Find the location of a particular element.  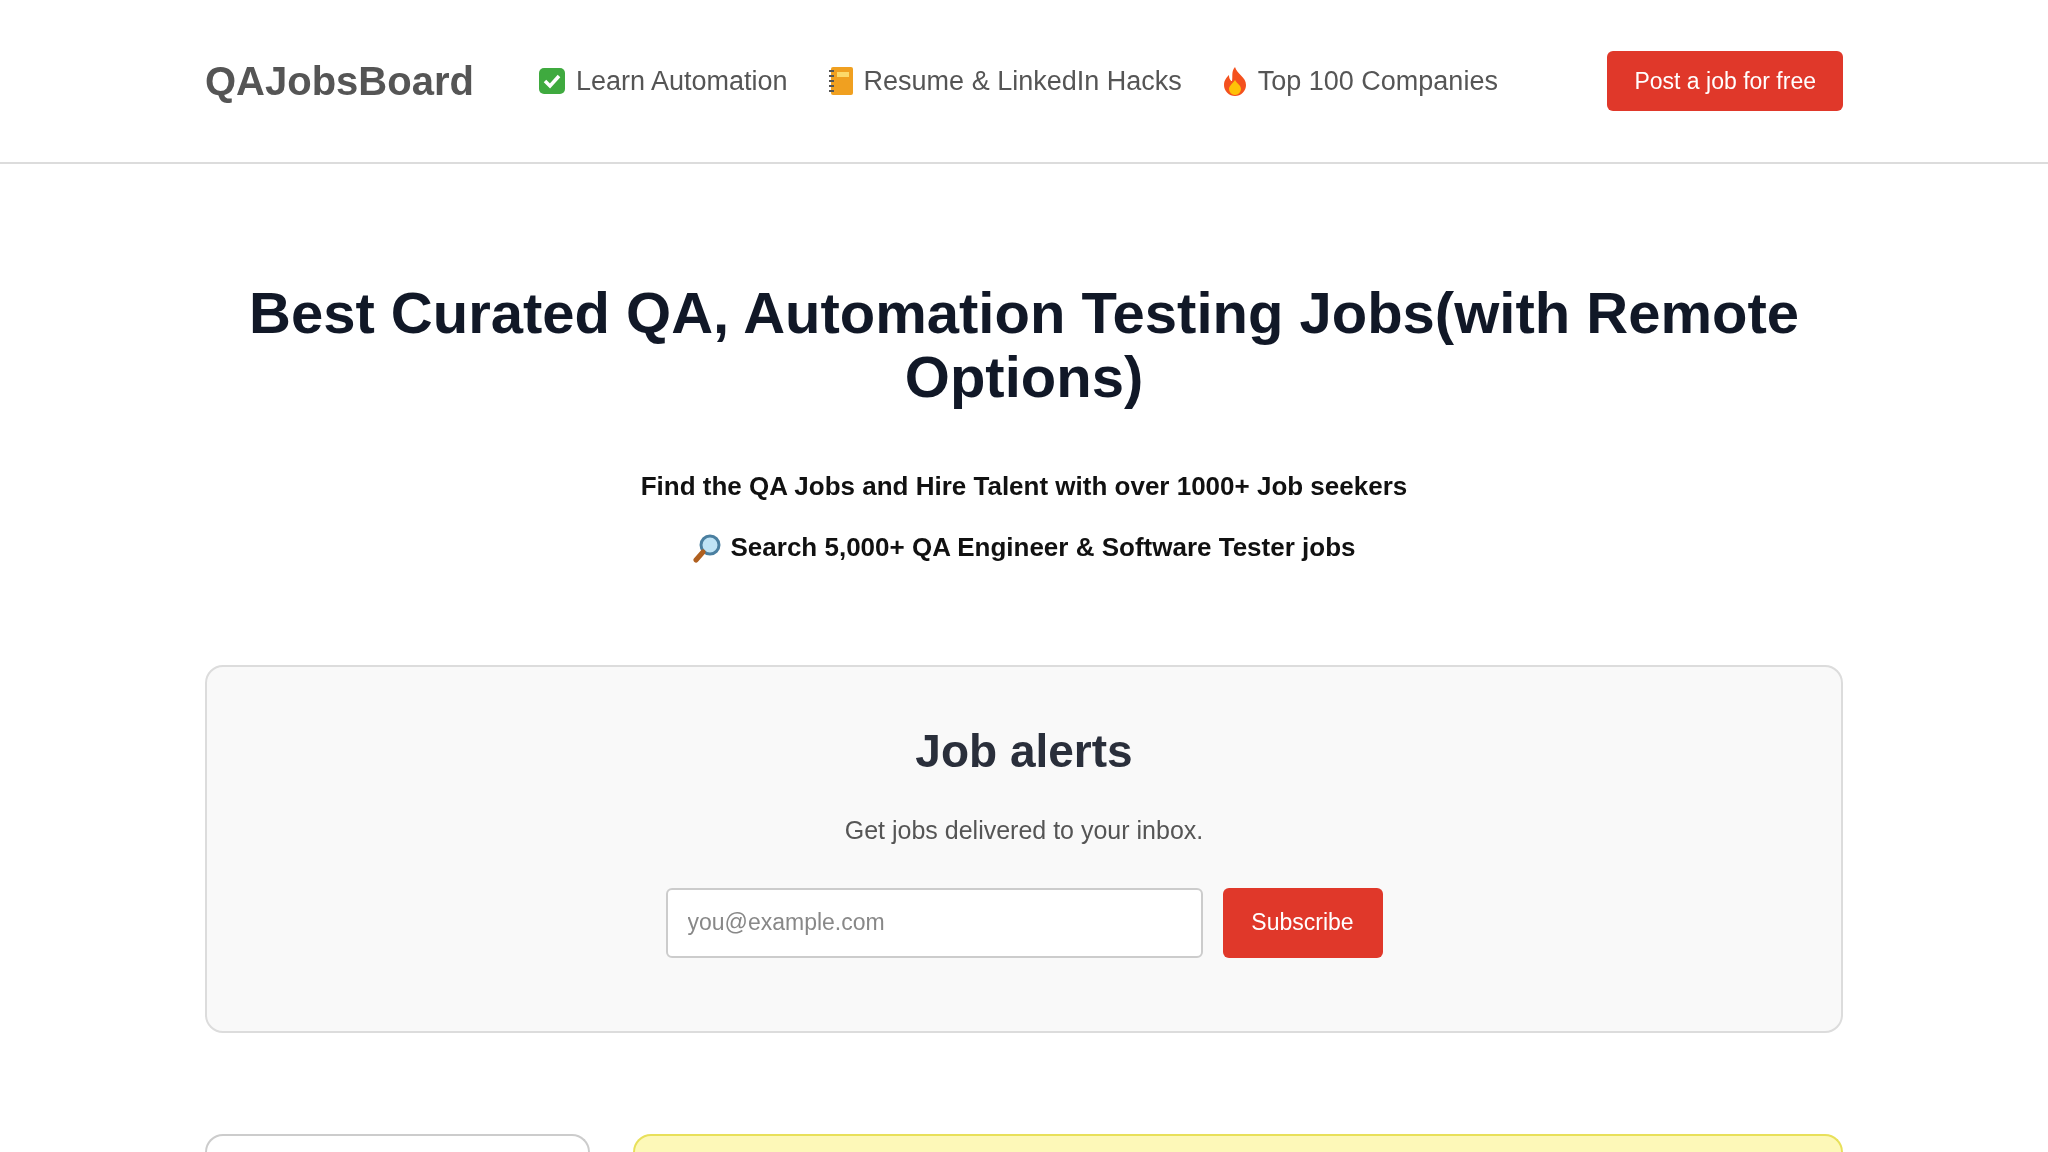

job-alerts-subtitle: Get jobs delivered to your inbox. is located at coordinates (1024, 830).